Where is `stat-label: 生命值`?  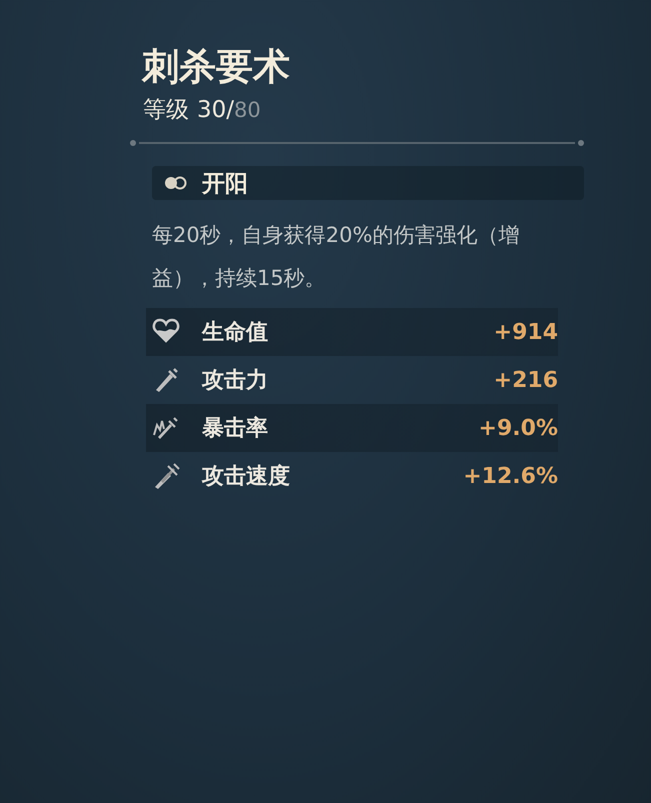 stat-label: 生命值 is located at coordinates (235, 333).